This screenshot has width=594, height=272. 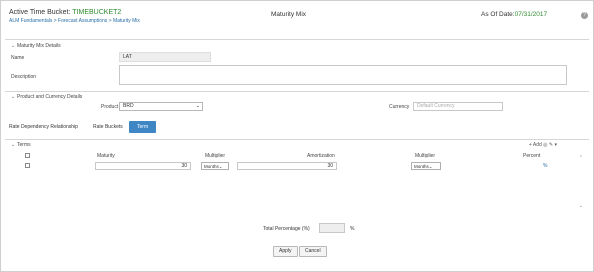 What do you see at coordinates (458, 106) in the screenshot?
I see `currency-field: Default Currency` at bounding box center [458, 106].